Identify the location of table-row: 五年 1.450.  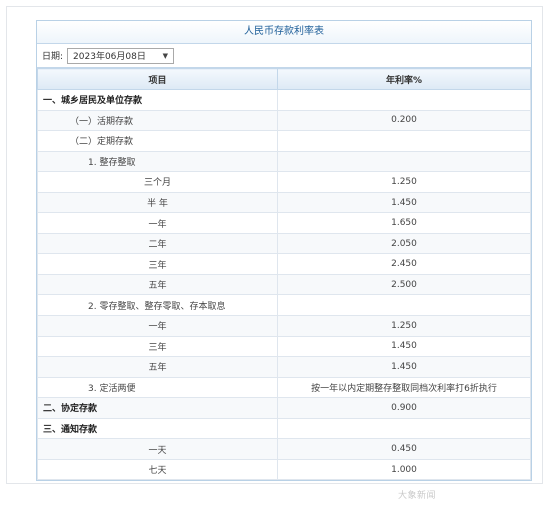
(284, 367).